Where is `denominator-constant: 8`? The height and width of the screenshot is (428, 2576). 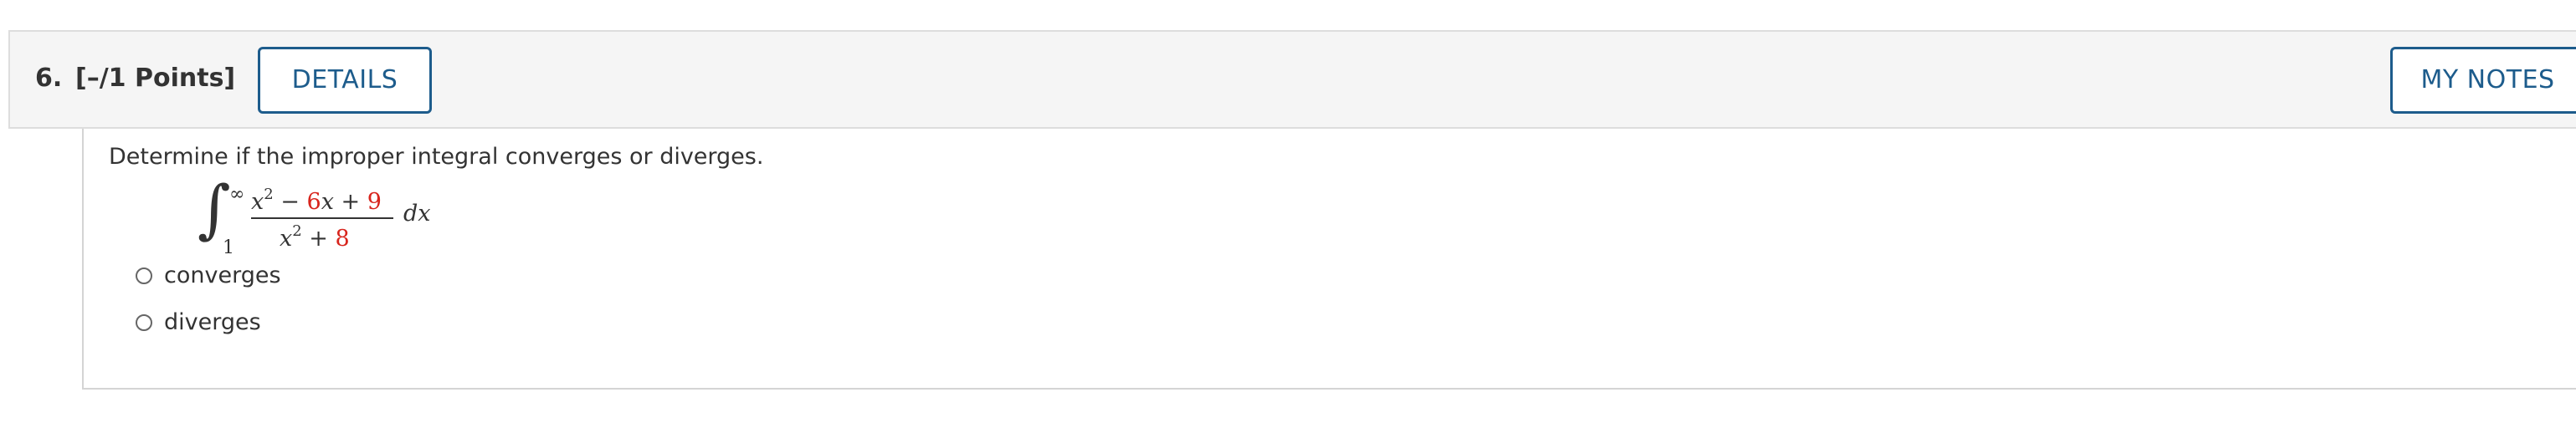 denominator-constant: 8 is located at coordinates (342, 239).